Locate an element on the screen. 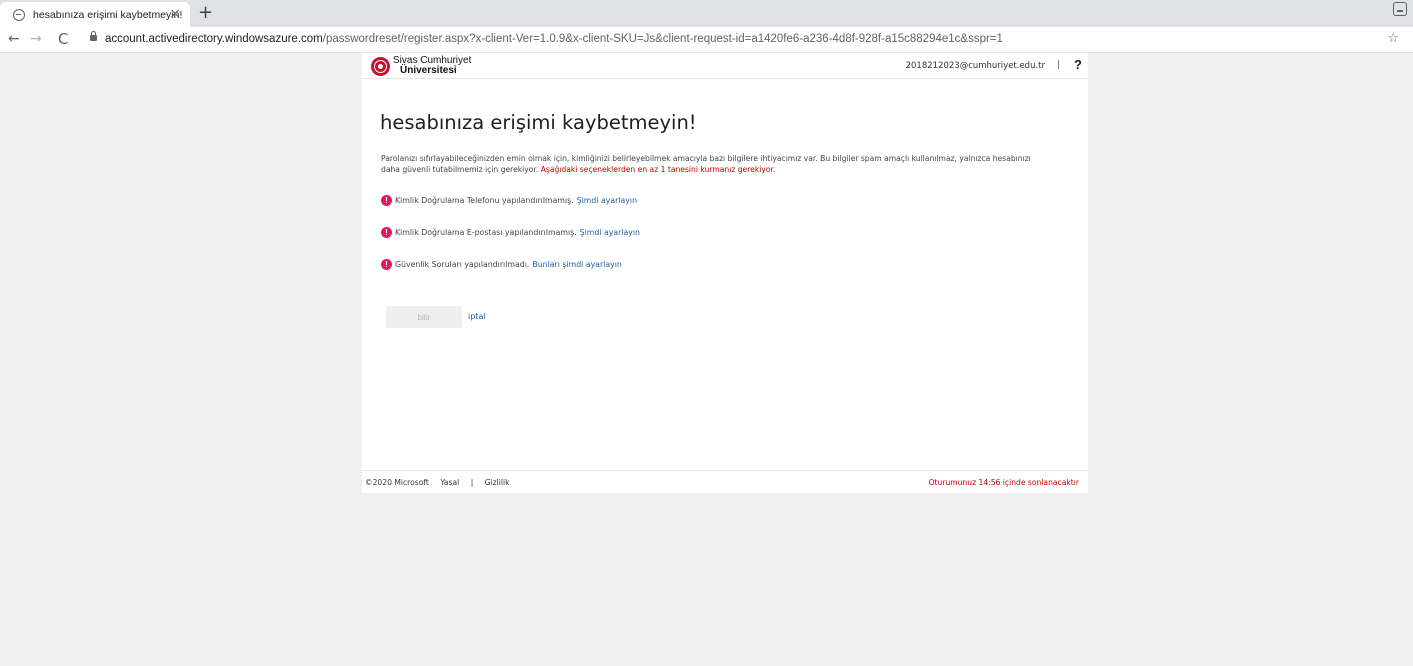  browser-tabstrip: hesabınıza erişimi kaybetmeyin! × + is located at coordinates (706, 13).